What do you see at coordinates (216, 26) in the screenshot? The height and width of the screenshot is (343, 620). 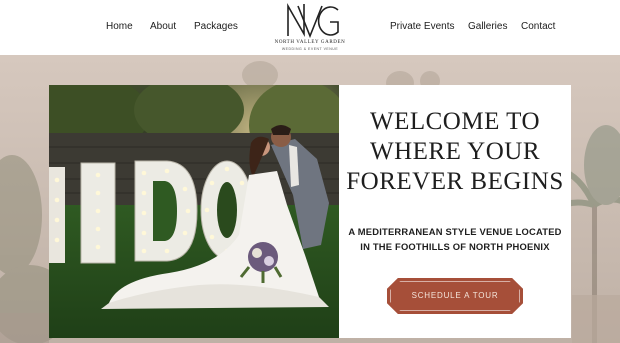 I see `nav-packages: Packages` at bounding box center [216, 26].